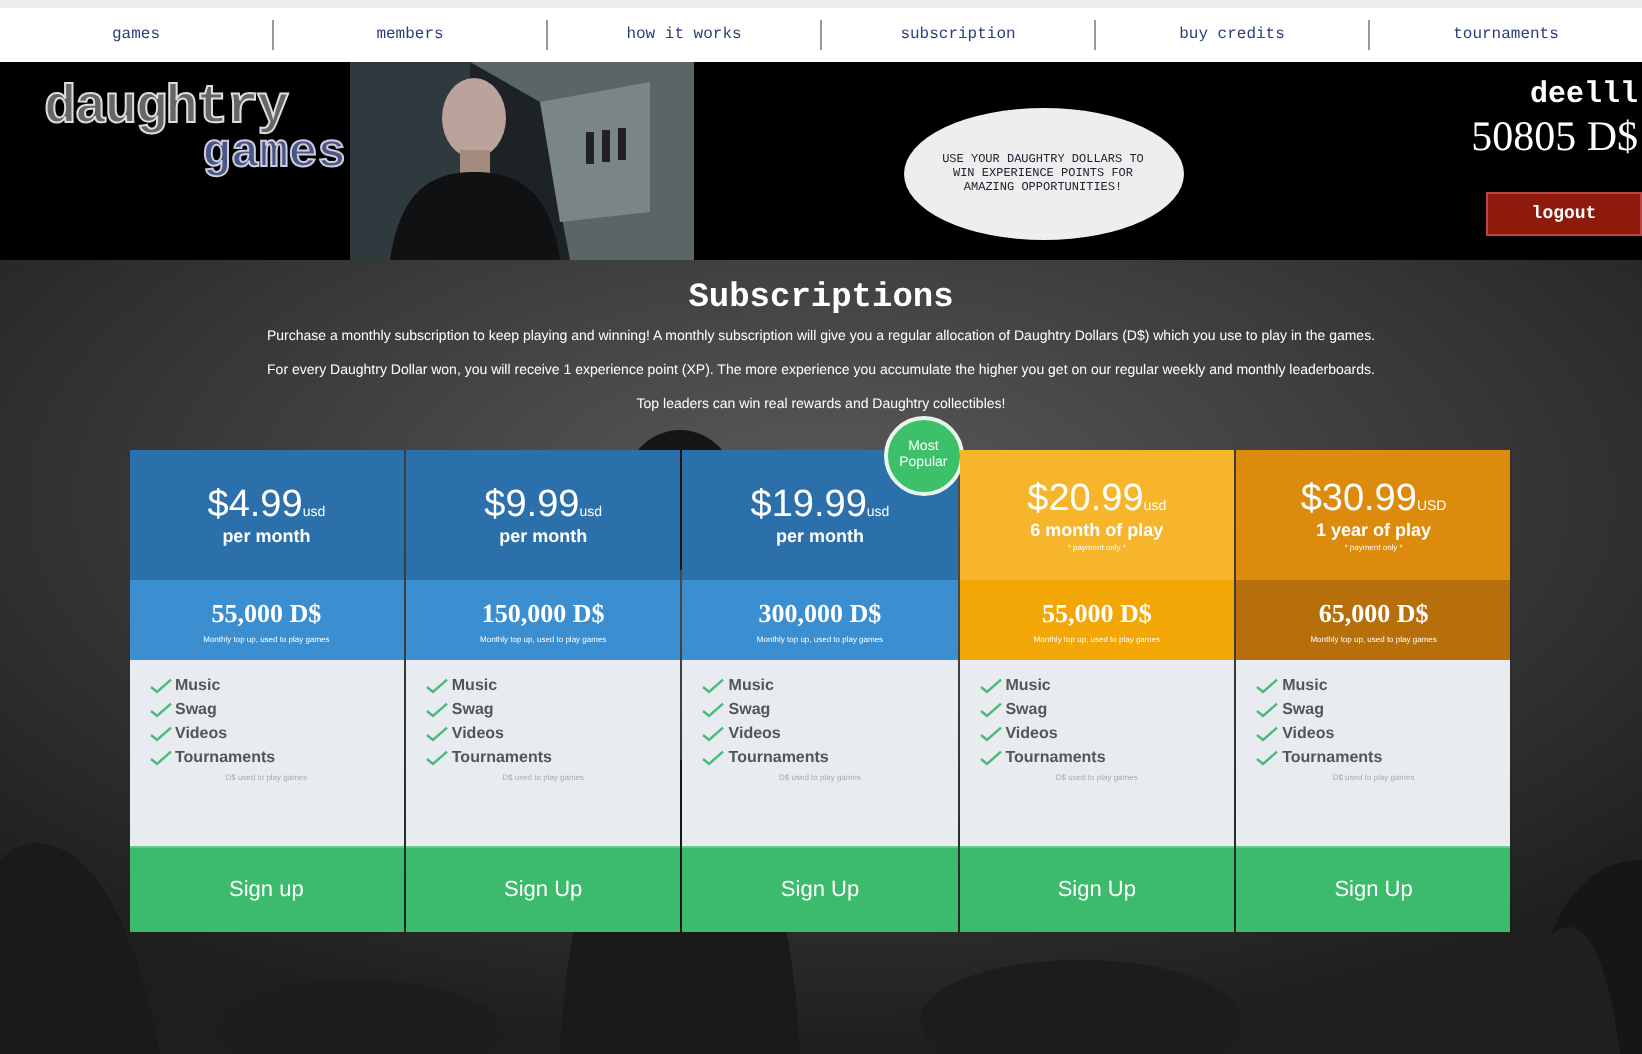 The image size is (1642, 1054). What do you see at coordinates (1374, 531) in the screenshot?
I see `plan-period: 1 year of play` at bounding box center [1374, 531].